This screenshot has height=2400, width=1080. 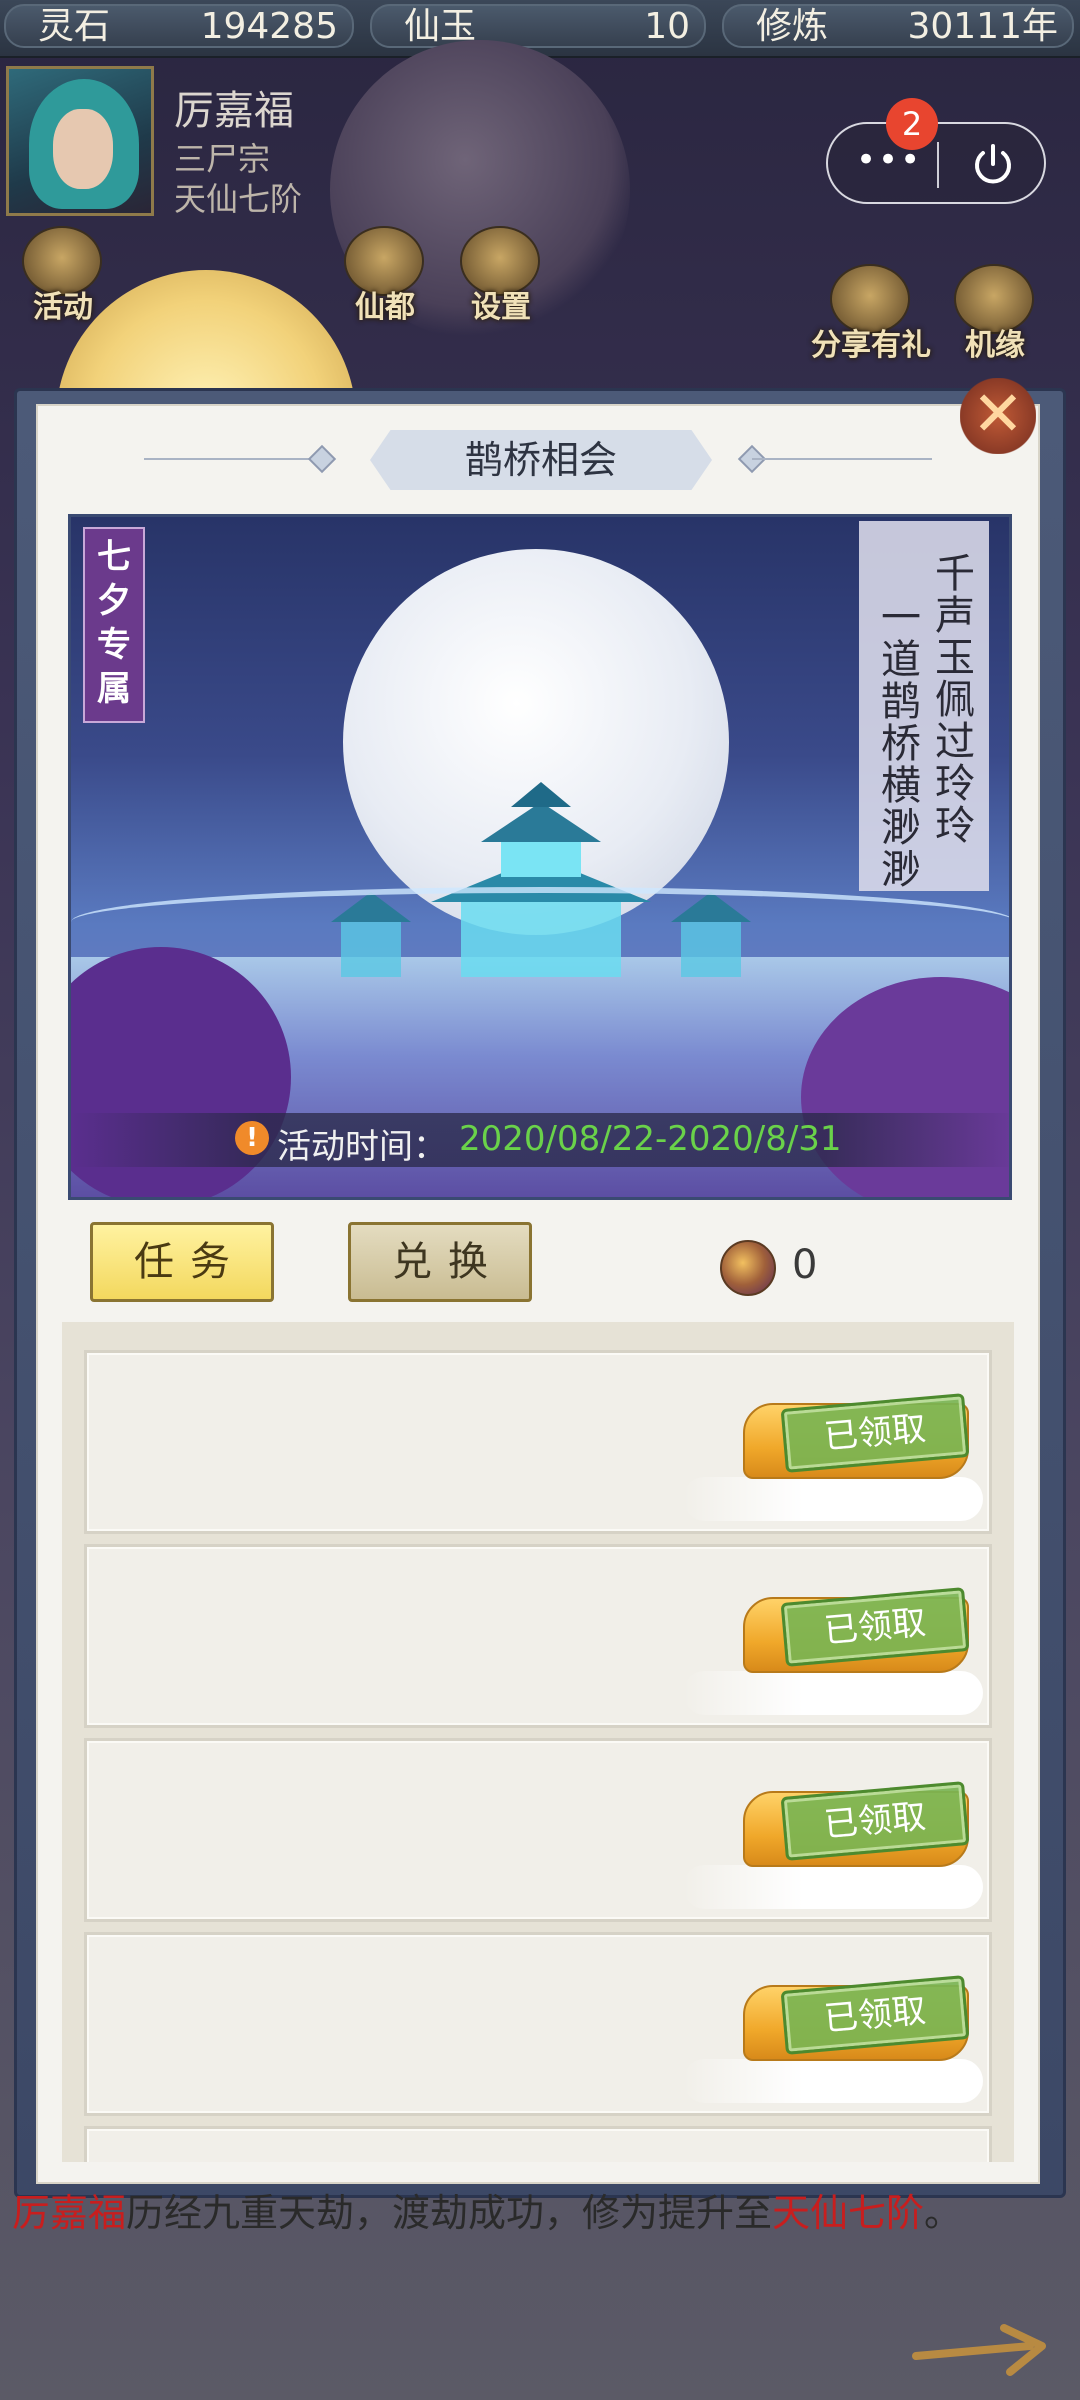 I want to click on resource-value: 30111年, so click(x=982, y=26).